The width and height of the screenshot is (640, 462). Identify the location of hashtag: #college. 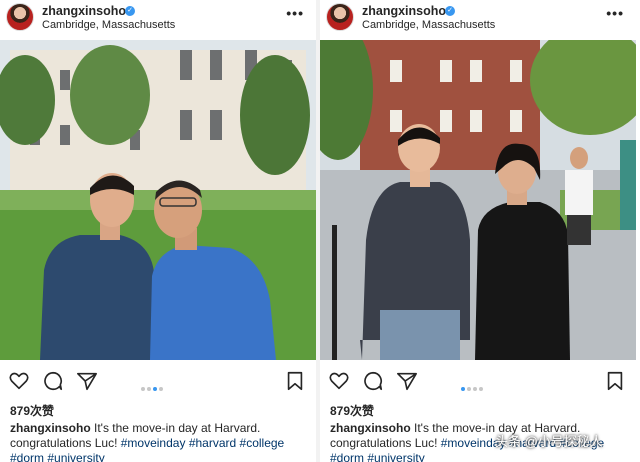
(262, 443).